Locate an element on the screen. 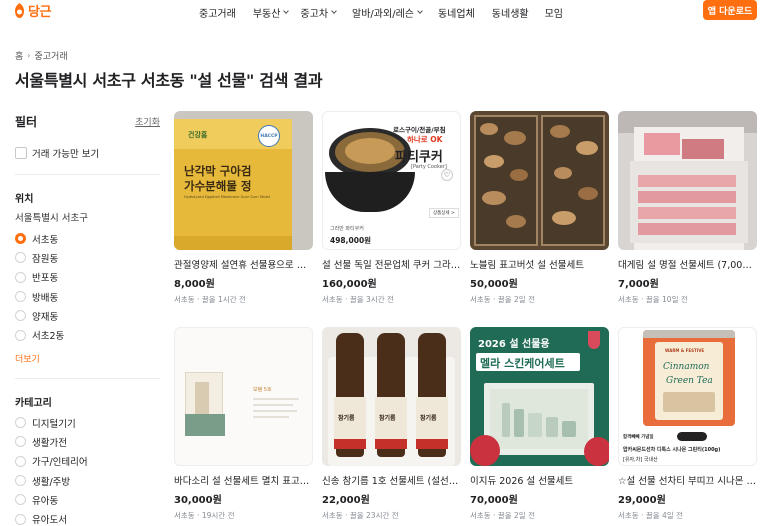 This screenshot has height=526, width=768. bottle-label: 참기름 is located at coordinates (428, 418).